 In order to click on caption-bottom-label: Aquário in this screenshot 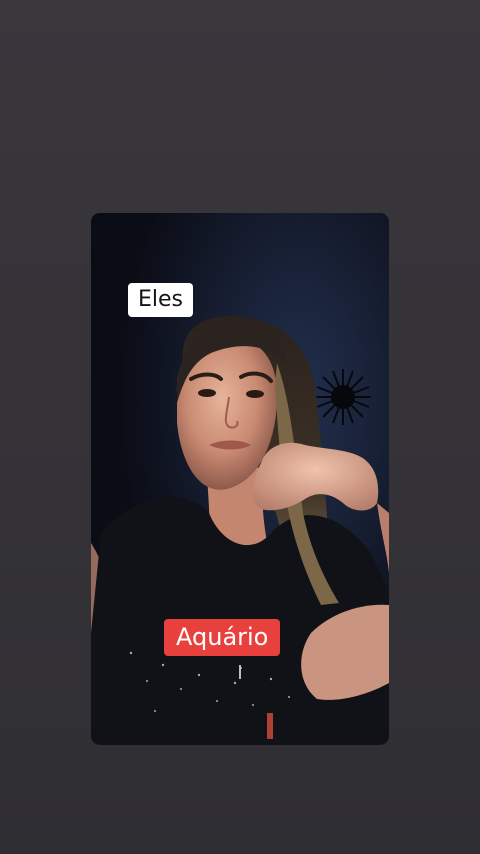, I will do `click(222, 637)`.